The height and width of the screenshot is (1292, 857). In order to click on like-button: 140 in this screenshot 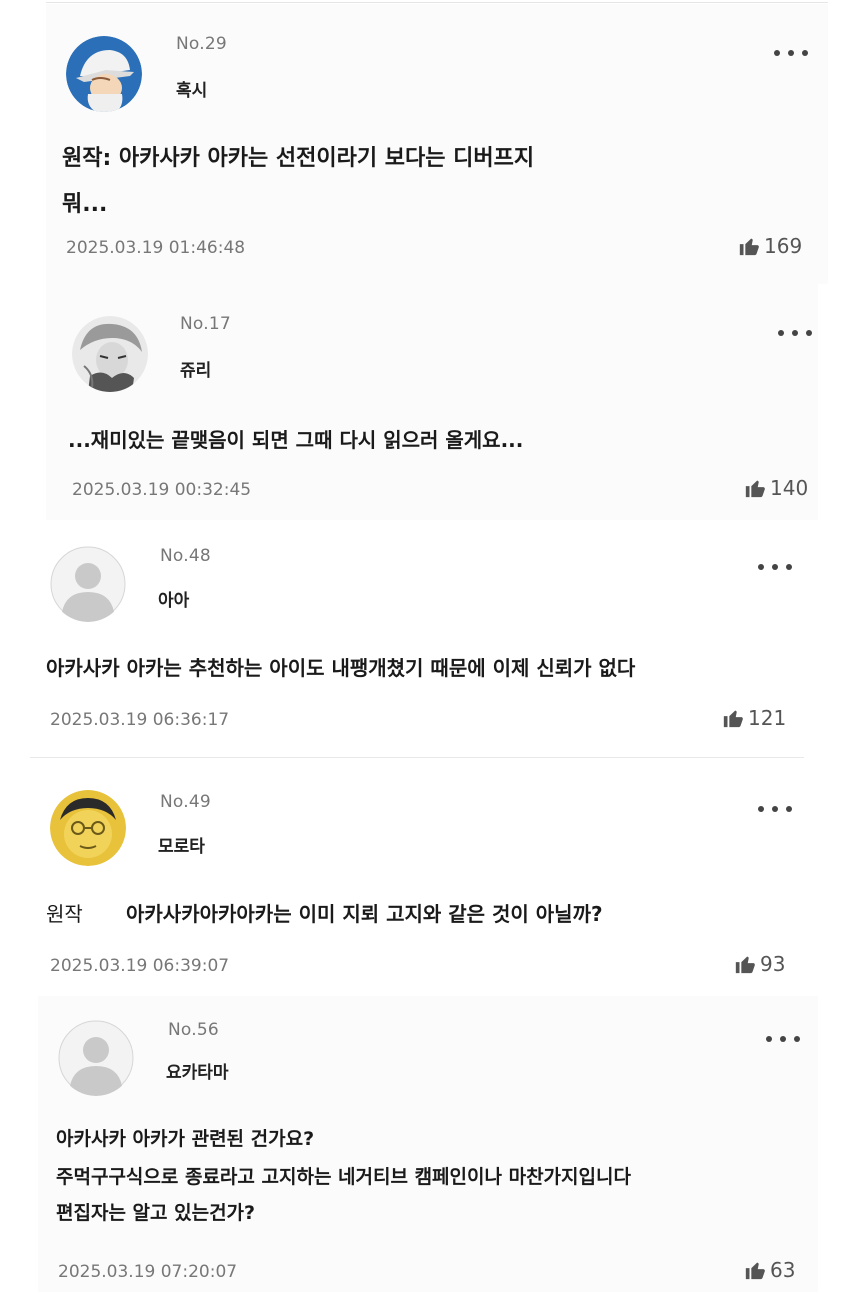, I will do `click(776, 488)`.